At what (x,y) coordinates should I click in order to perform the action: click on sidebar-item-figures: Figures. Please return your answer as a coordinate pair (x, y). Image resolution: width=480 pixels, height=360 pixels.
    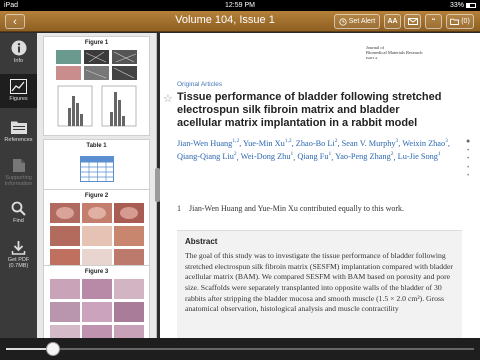
    Looking at the image, I should click on (18, 91).